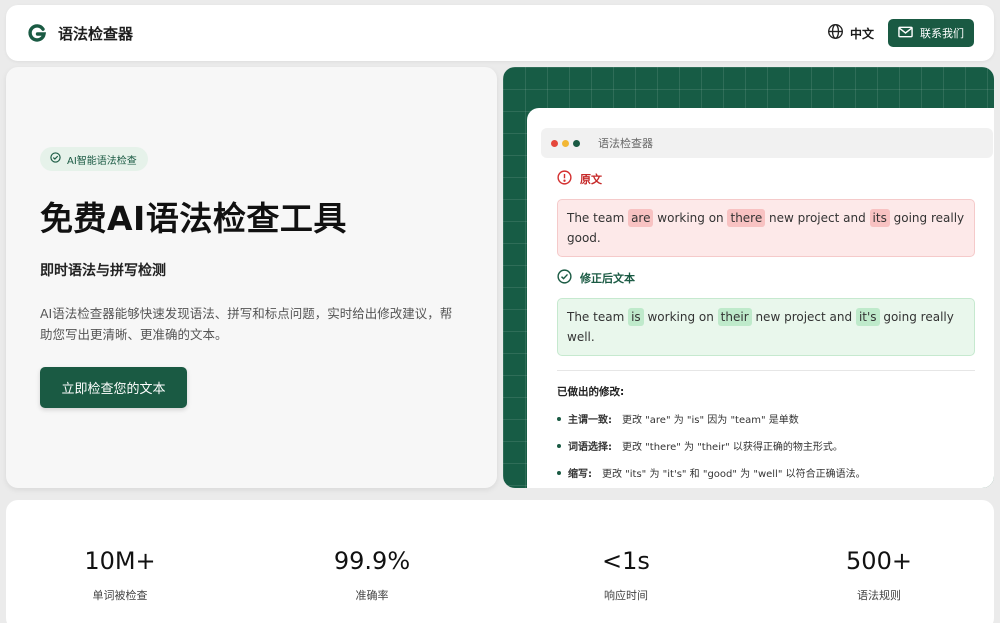  Describe the element at coordinates (636, 317) in the screenshot. I see `corrected-highlight: is` at that location.